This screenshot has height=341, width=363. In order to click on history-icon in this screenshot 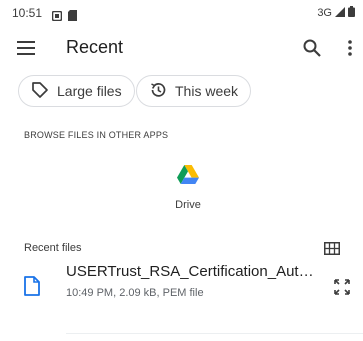, I will do `click(158, 91)`.